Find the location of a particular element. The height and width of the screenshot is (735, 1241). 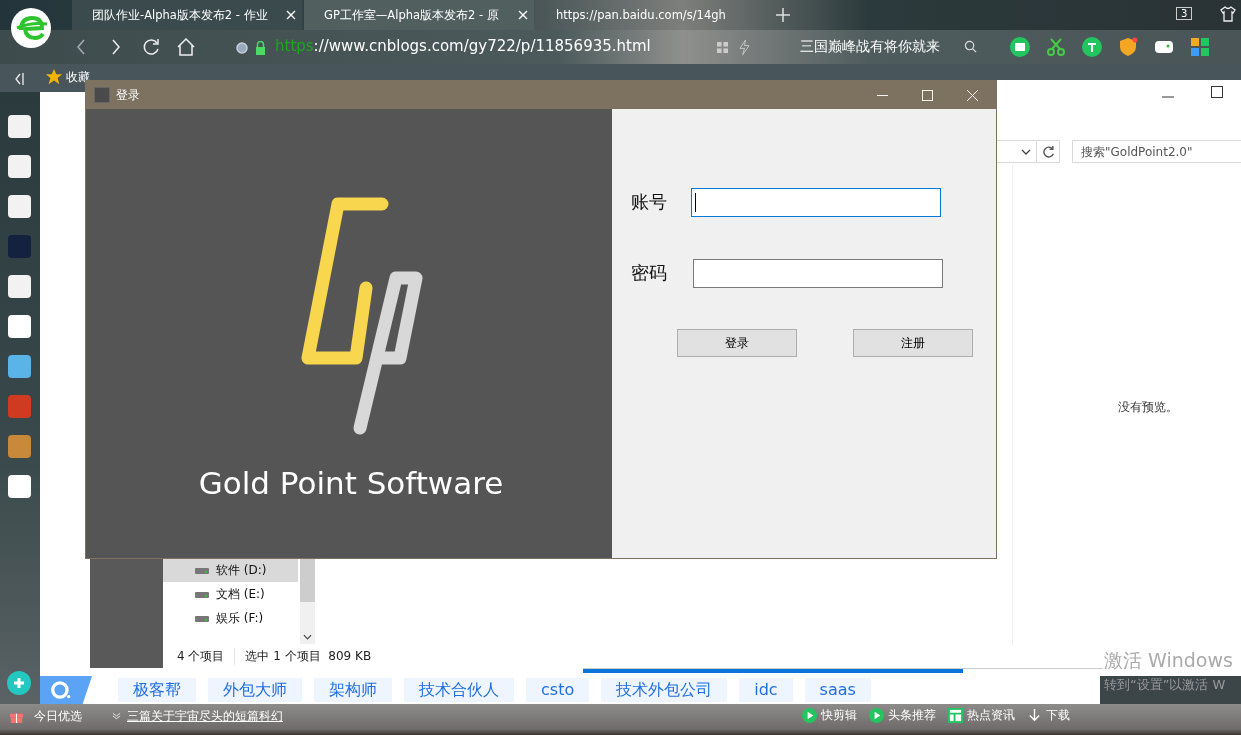

browser-tab: 团队作业-Alpha版本发布2 - 作业 is located at coordinates (187, 15).